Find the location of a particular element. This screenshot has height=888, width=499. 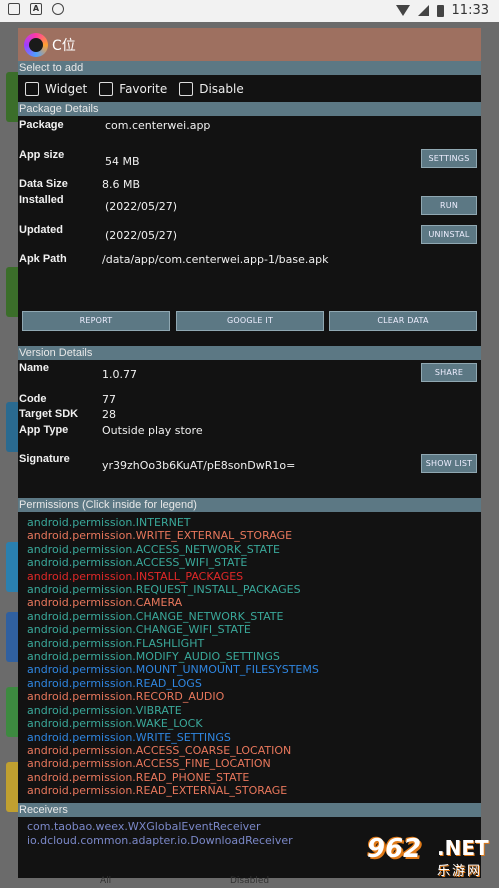

updated-value: (2022/05/27) is located at coordinates (141, 235).